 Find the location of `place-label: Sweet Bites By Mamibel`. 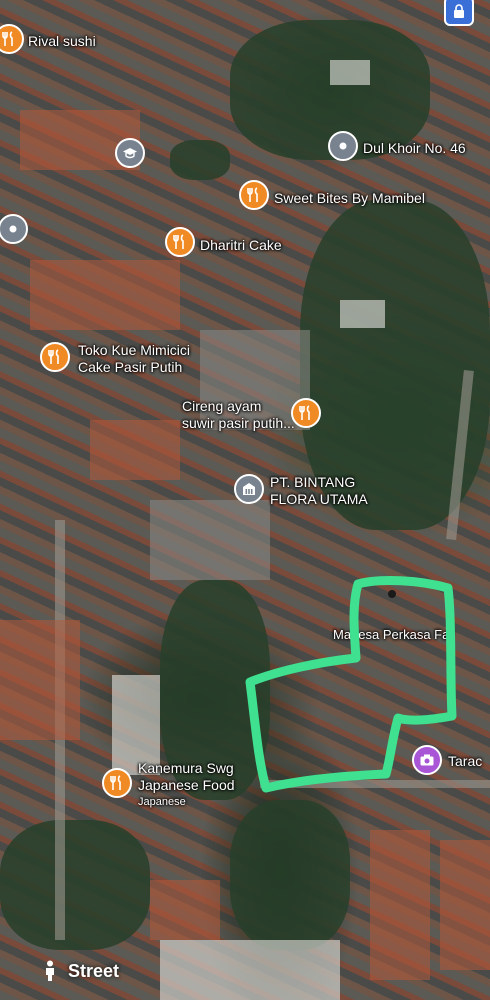

place-label: Sweet Bites By Mamibel is located at coordinates (349, 198).